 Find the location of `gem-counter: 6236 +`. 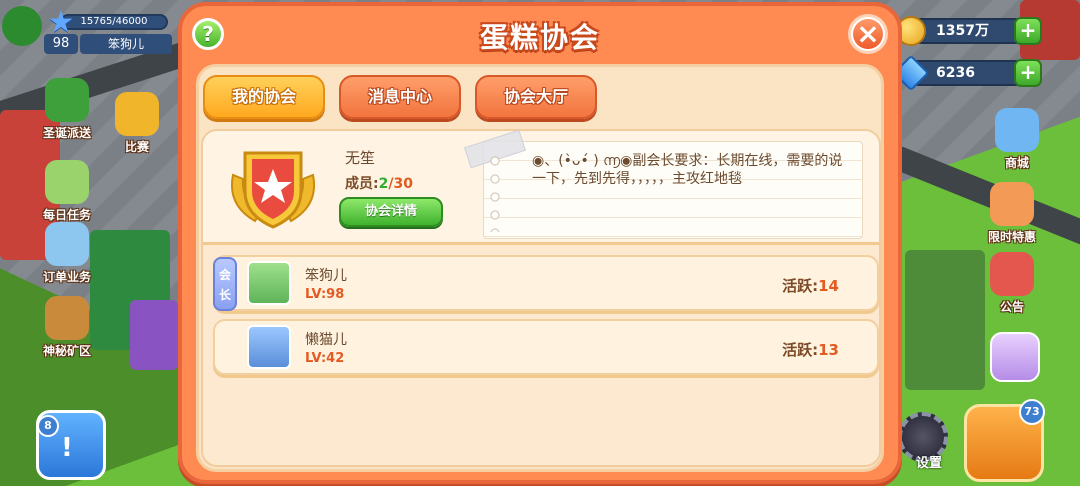

gem-counter: 6236 + is located at coordinates (967, 73).